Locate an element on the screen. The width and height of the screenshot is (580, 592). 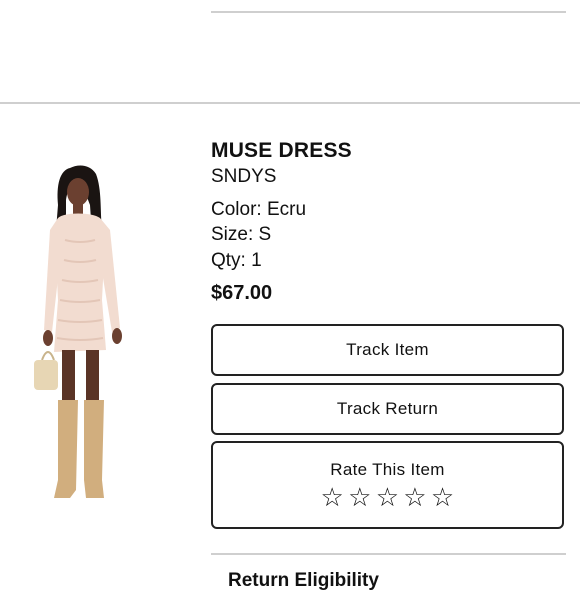
star-rating: ☆ ☆ ☆ ☆ ☆ is located at coordinates (387, 497).